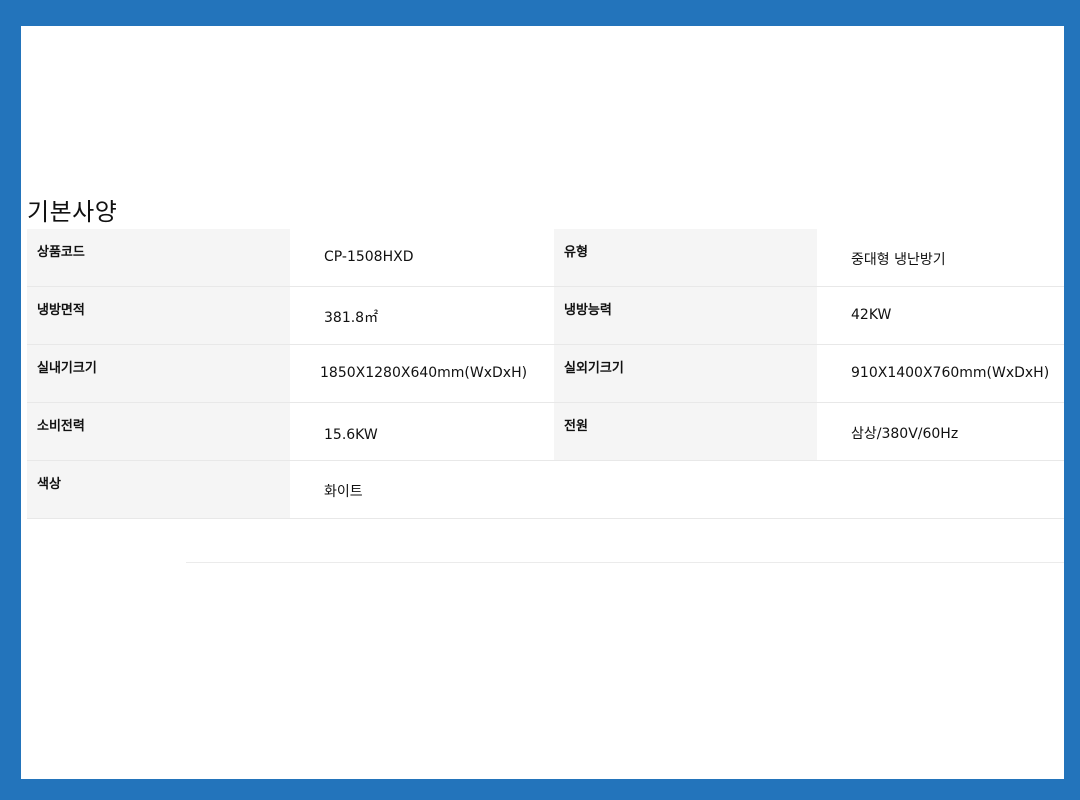 The width and height of the screenshot is (1080, 800). What do you see at coordinates (685, 373) in the screenshot?
I see `spec-label: 실외기크기` at bounding box center [685, 373].